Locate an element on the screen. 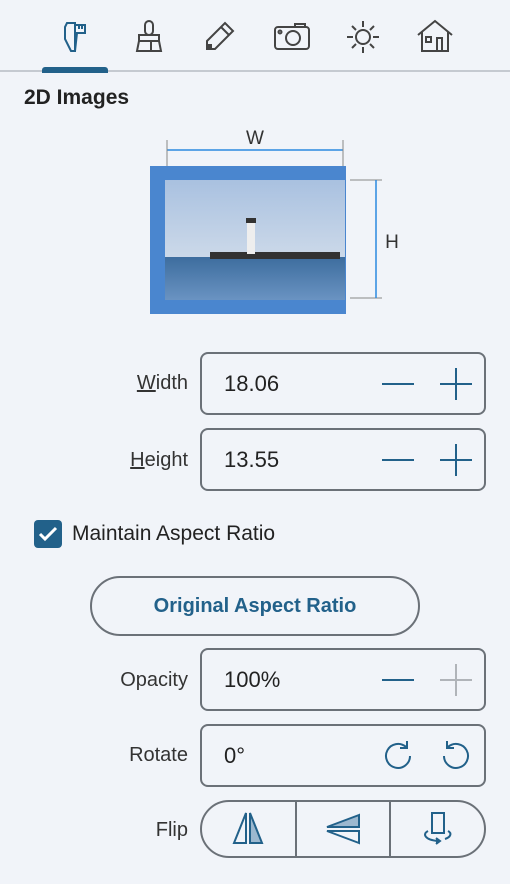 This screenshot has height=884, width=510. width-field: 18.06 is located at coordinates (343, 383).